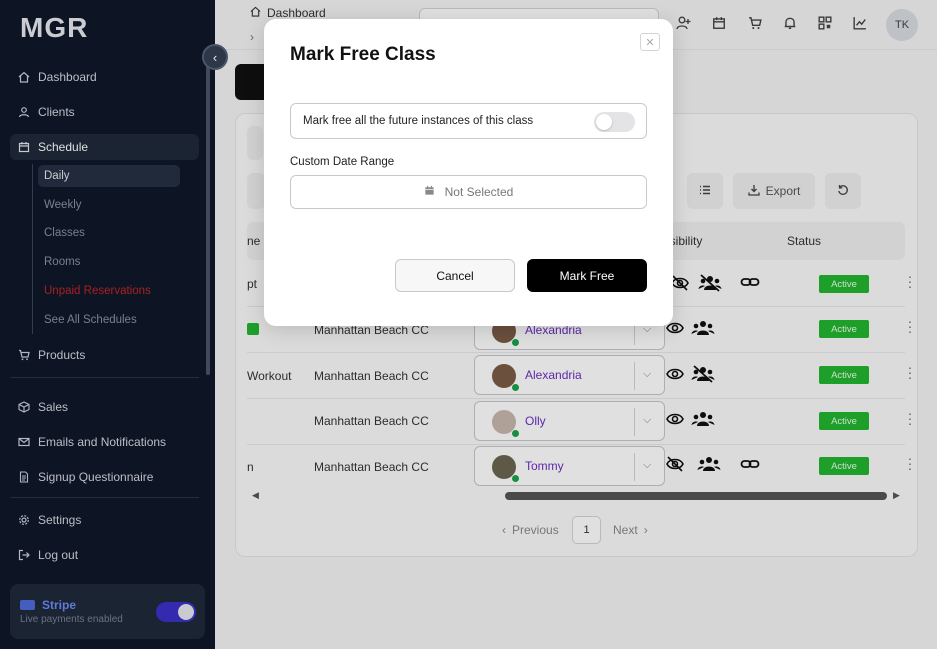  I want to click on mark-free-button: Mark Free, so click(587, 275).